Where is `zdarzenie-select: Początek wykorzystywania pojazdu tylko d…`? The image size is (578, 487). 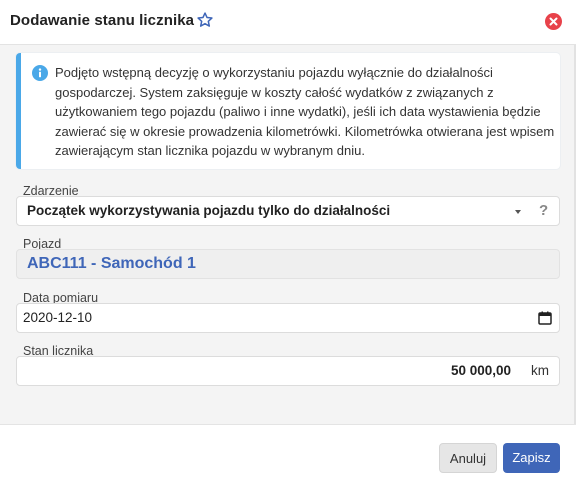 zdarzenie-select: Początek wykorzystywania pojazdu tylko d… is located at coordinates (288, 211).